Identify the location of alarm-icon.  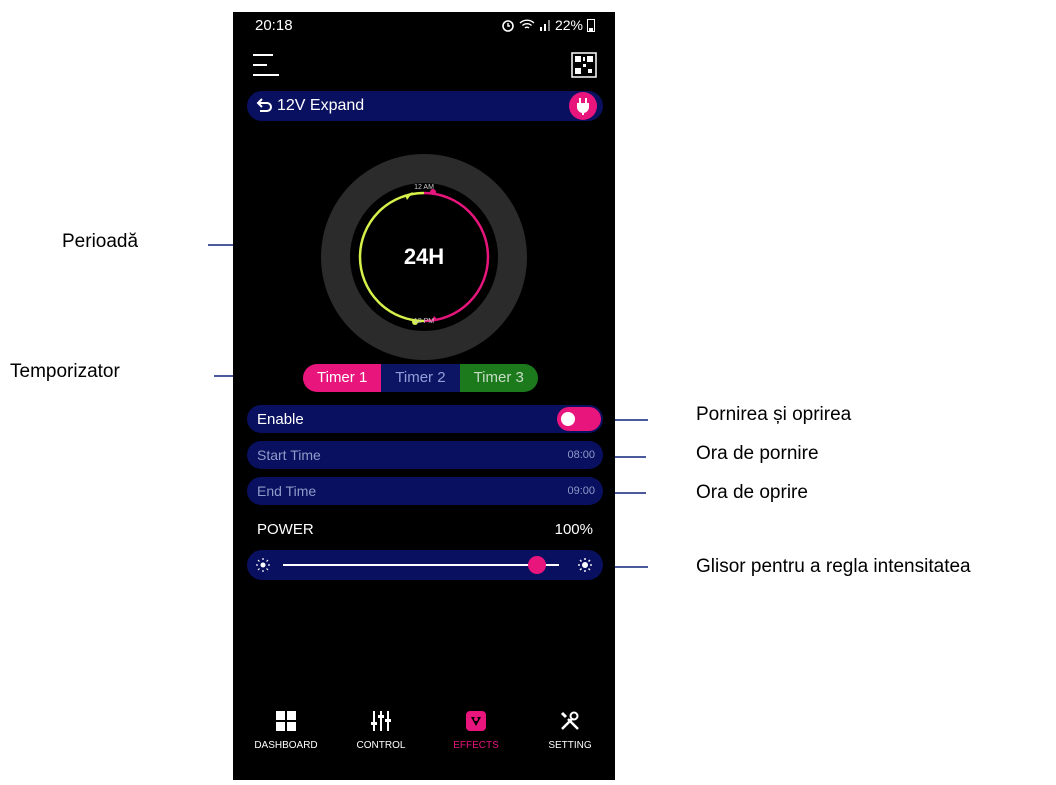
(508, 26).